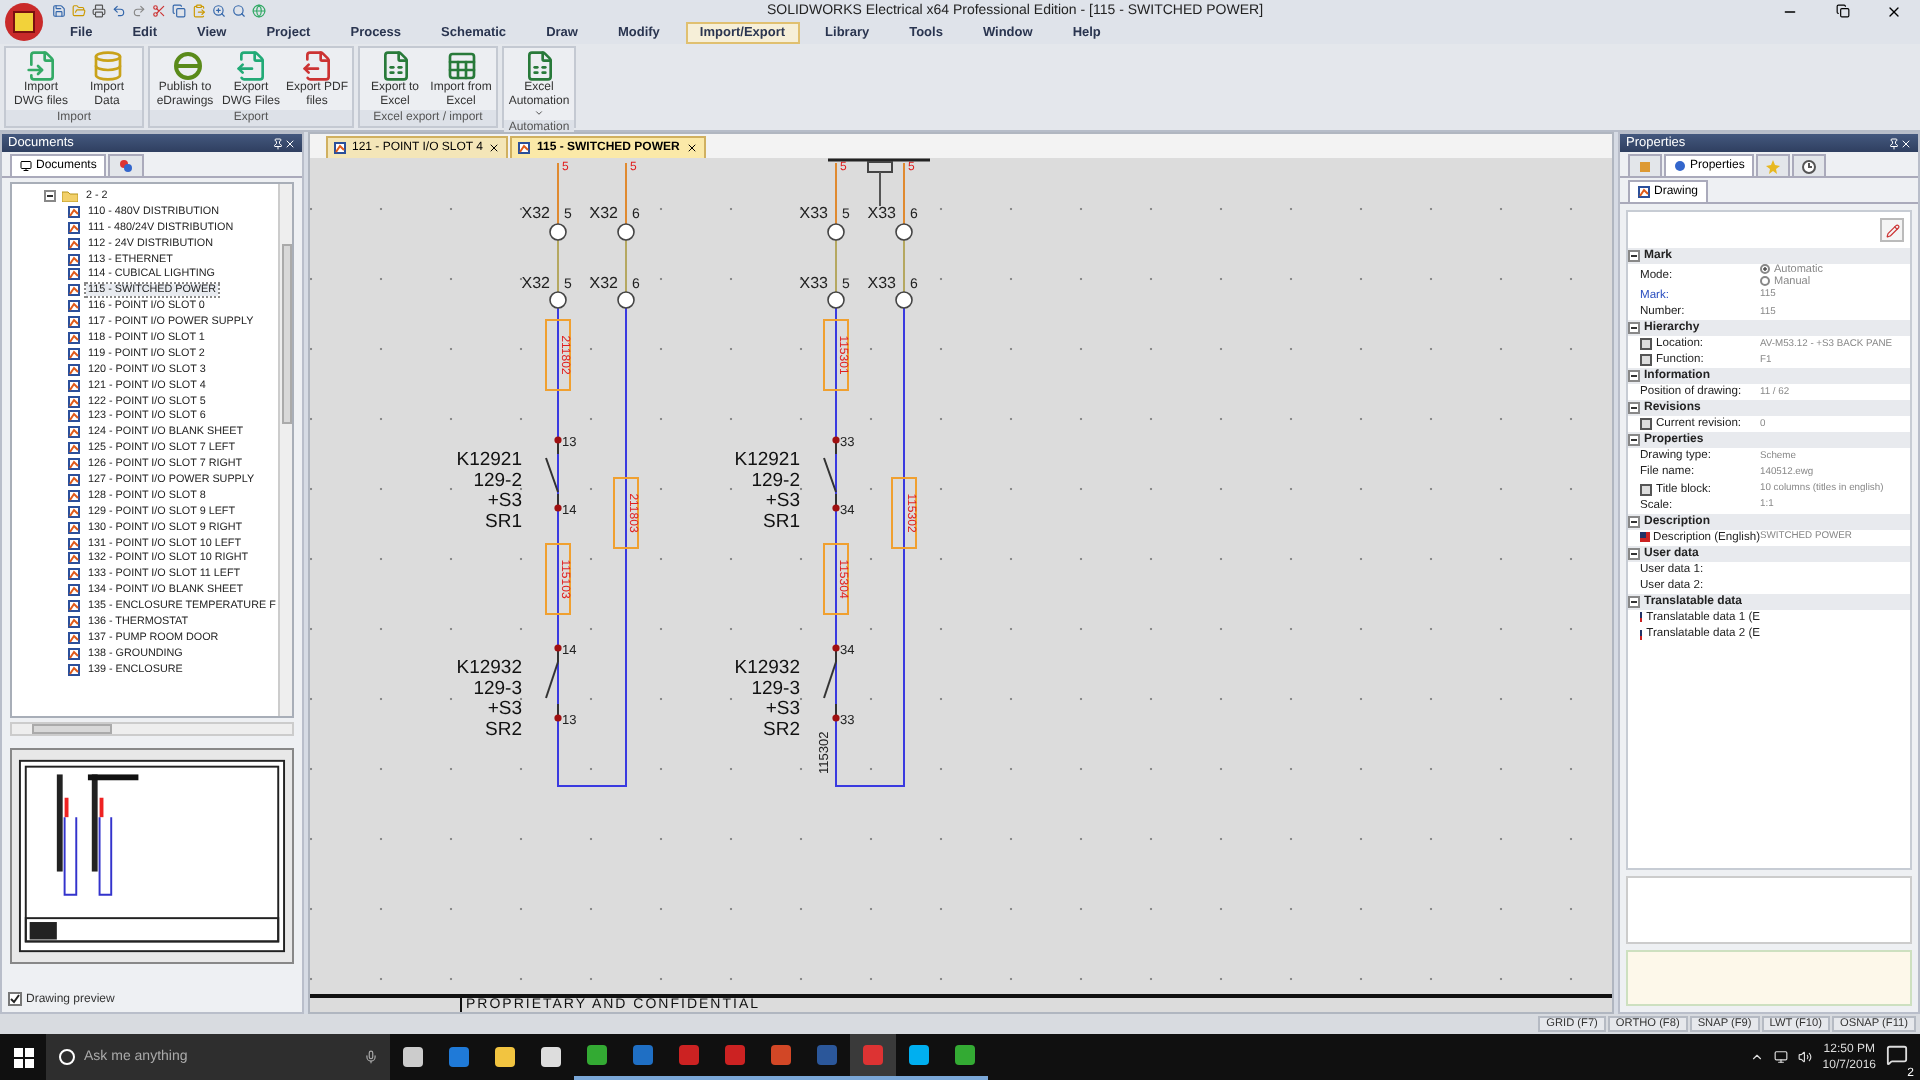 This screenshot has height=1080, width=1920. I want to click on terminal-label: X33, so click(881, 213).